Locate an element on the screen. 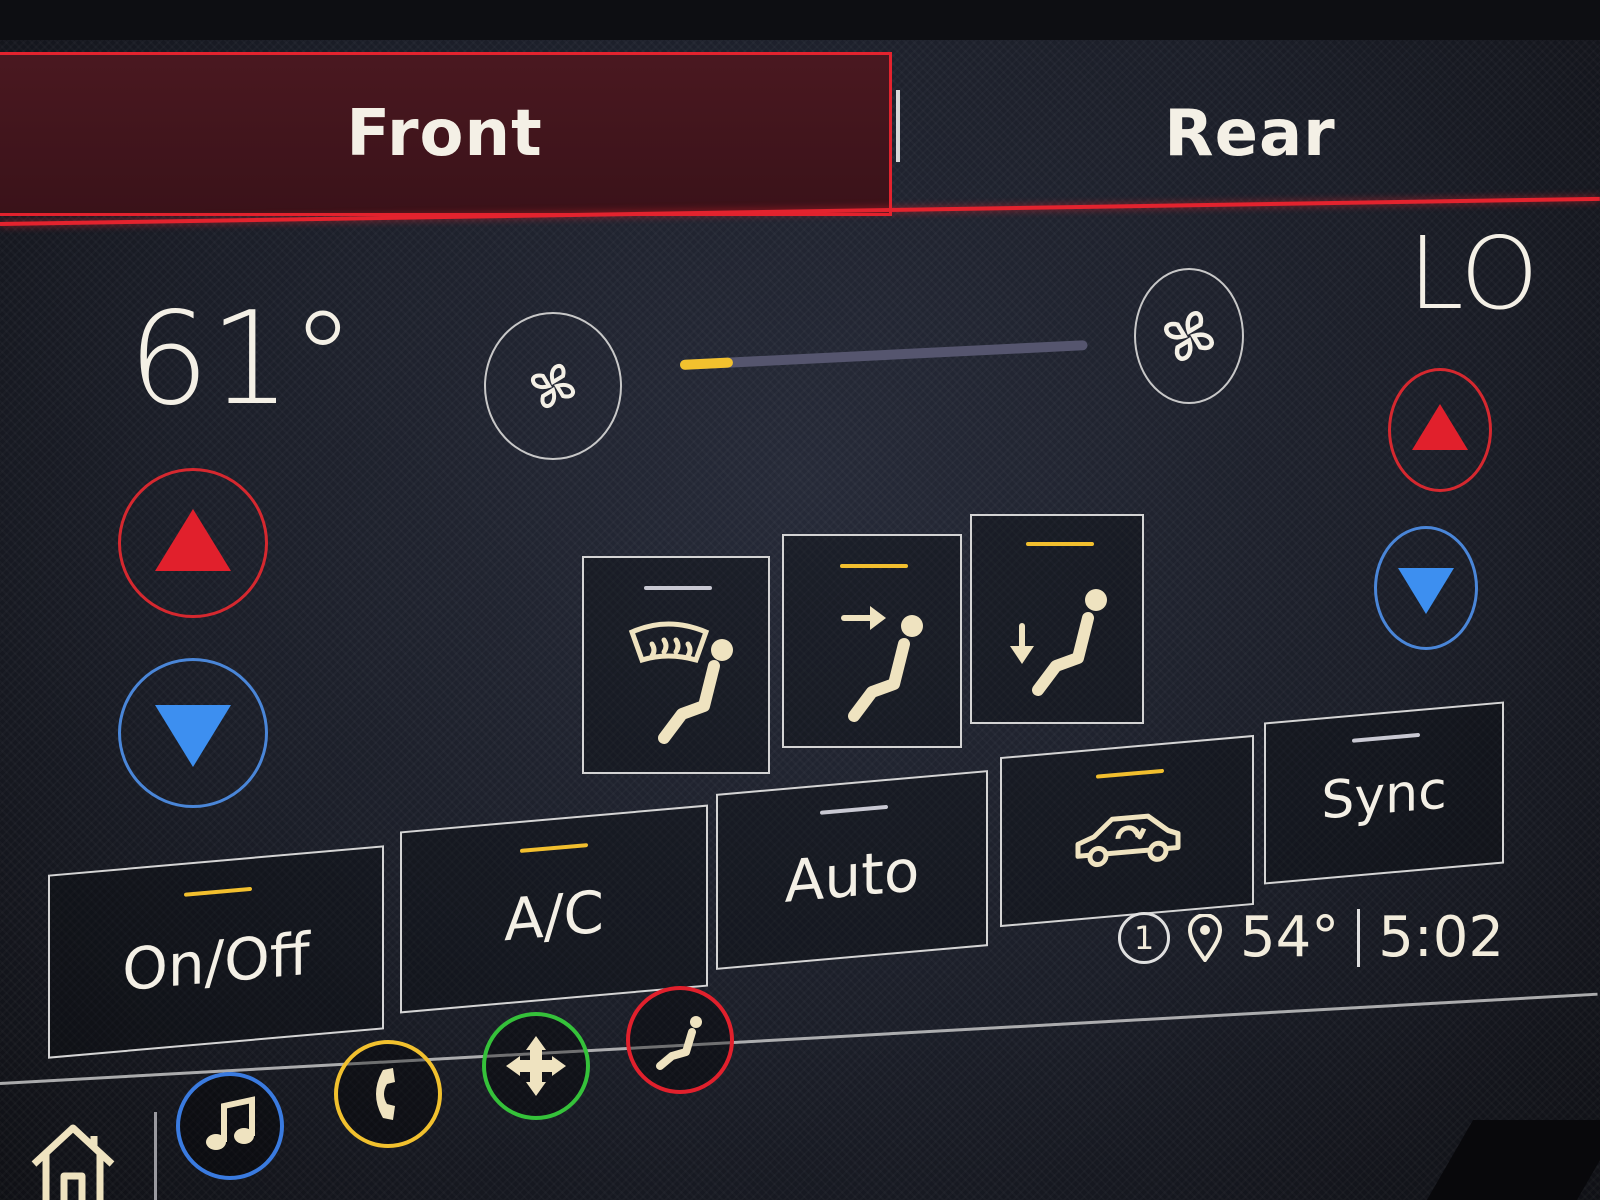 This screenshot has height=1200, width=1600. screen-bezel is located at coordinates (800, 20).